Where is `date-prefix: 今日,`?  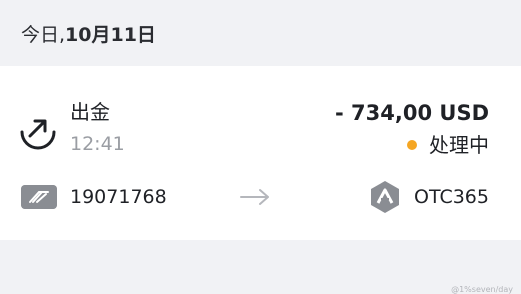 date-prefix: 今日, is located at coordinates (43, 34).